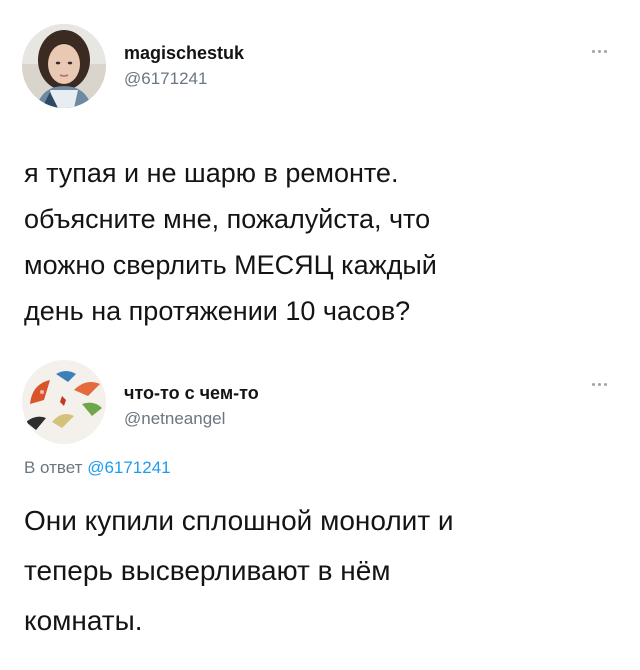  What do you see at coordinates (230, 265) in the screenshot?
I see `tweet-text-line: можно сверлить МЕСЯЦ каждый` at bounding box center [230, 265].